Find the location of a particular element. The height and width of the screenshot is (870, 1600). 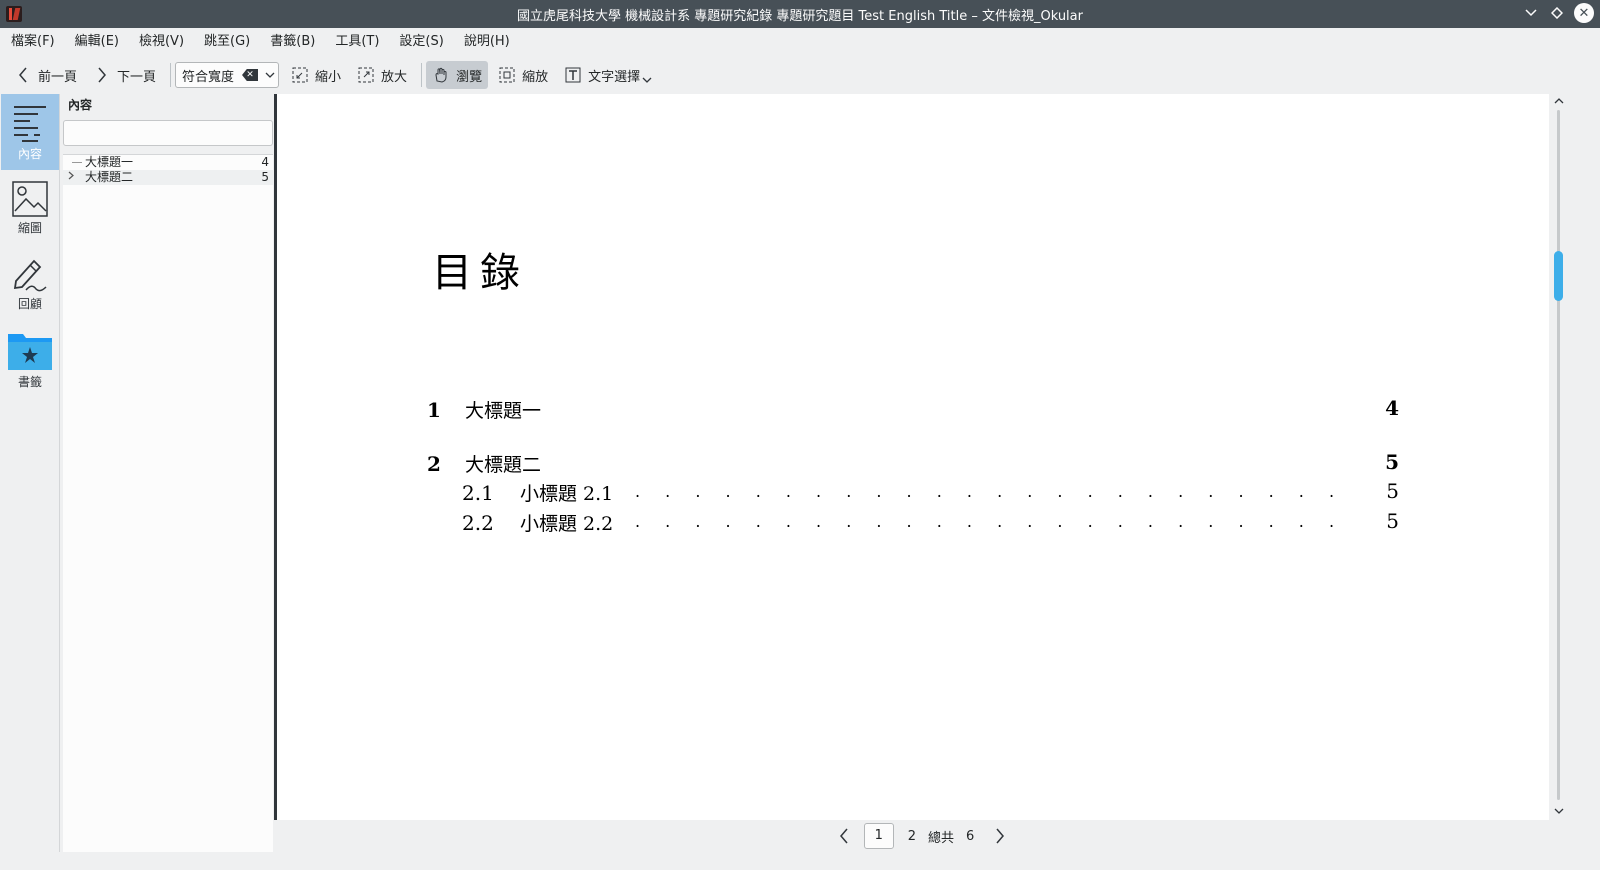

vertical-scrollbar is located at coordinates (1558, 457).